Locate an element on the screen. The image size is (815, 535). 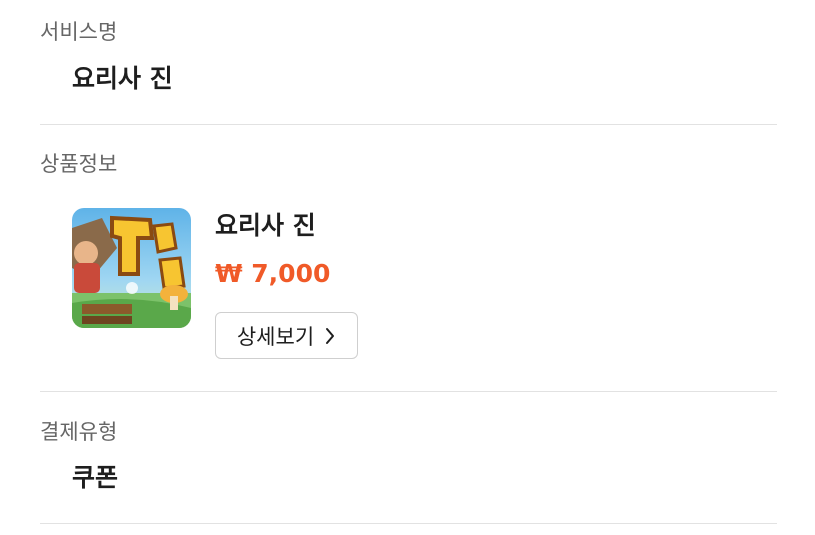
payment-section: 결제유형 is located at coordinates (408, 432).